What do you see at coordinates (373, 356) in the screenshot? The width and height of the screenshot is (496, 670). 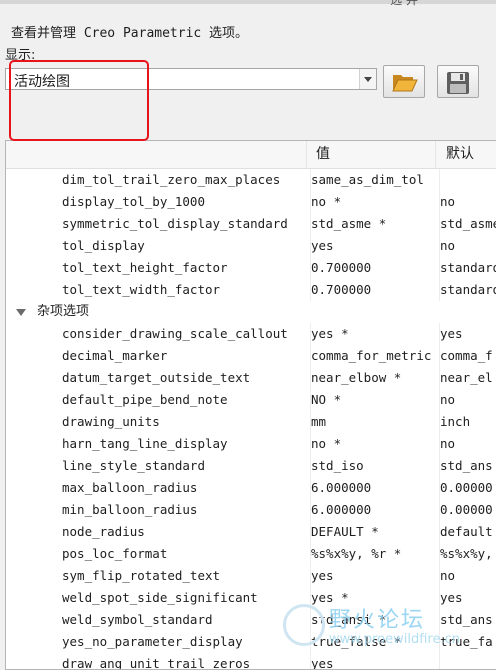 I see `option-value: comma_for_metric` at bounding box center [373, 356].